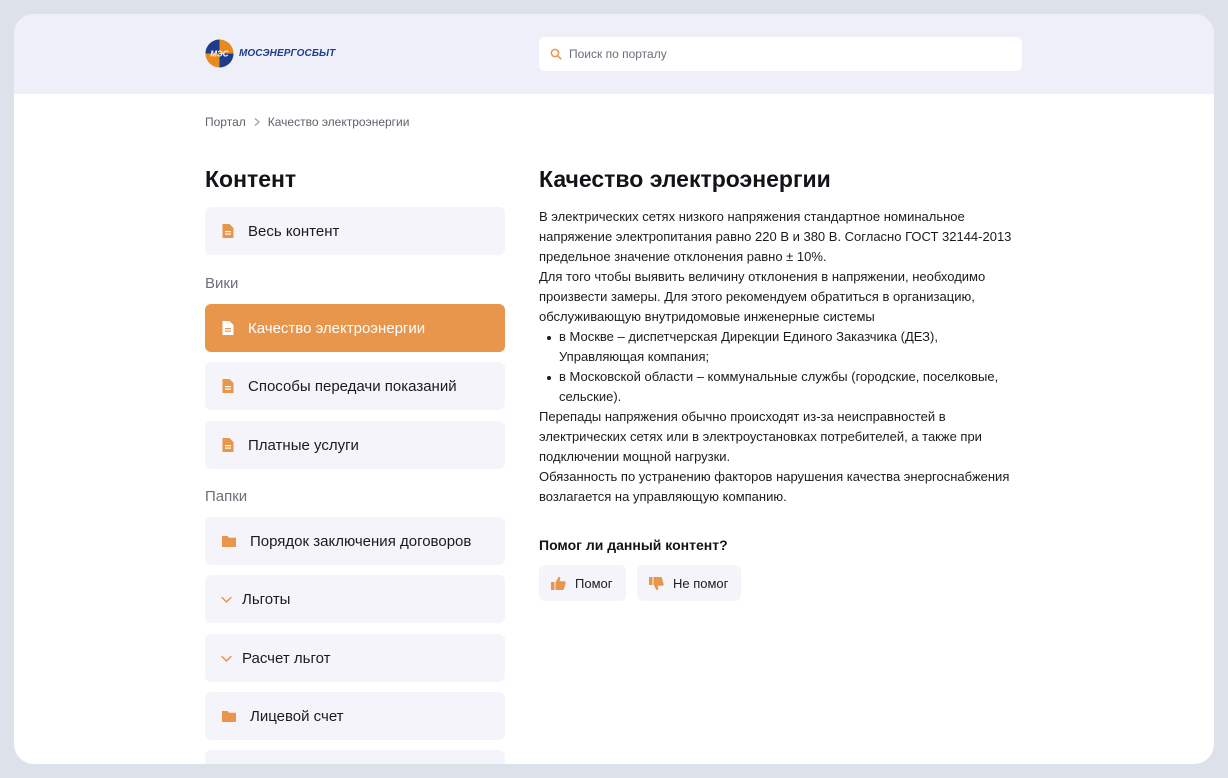 The width and height of the screenshot is (1228, 778). Describe the element at coordinates (303, 445) in the screenshot. I see `sidebar-item-label: Платные услуги` at that location.